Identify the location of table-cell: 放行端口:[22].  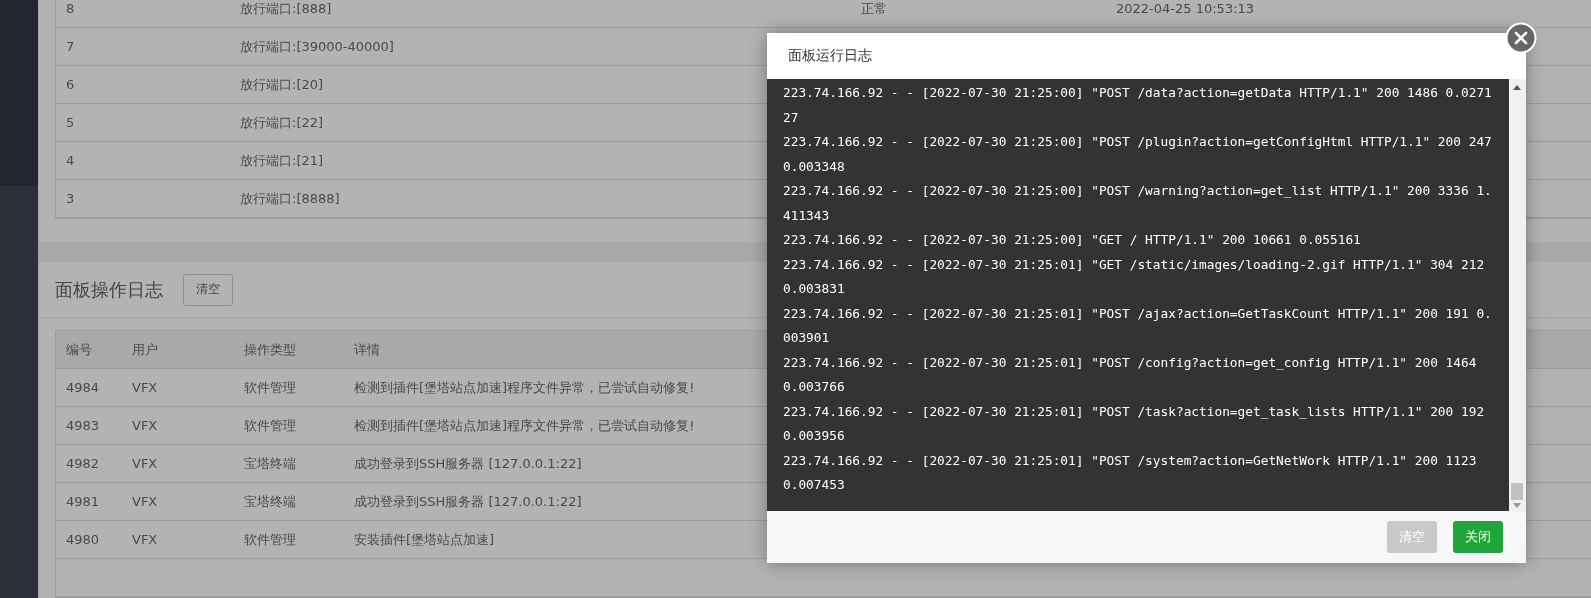
(282, 122).